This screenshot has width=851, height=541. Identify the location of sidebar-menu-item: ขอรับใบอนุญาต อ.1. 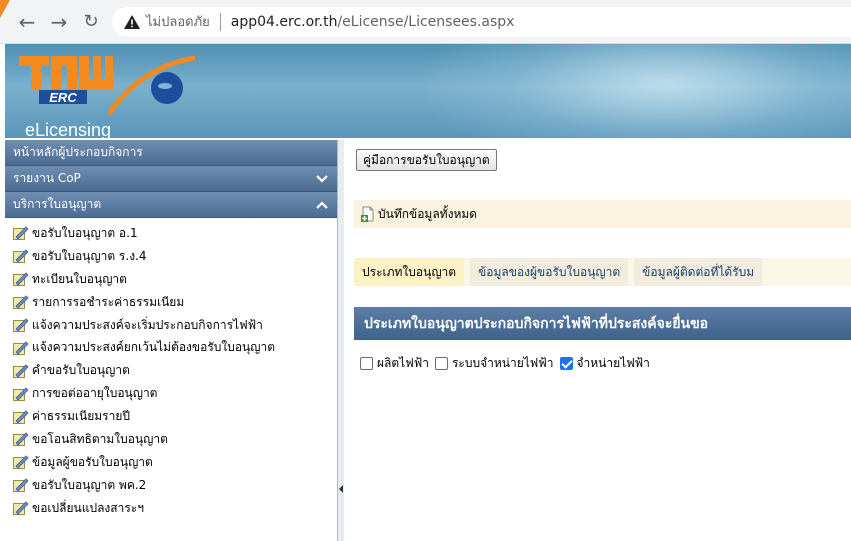
(171, 233).